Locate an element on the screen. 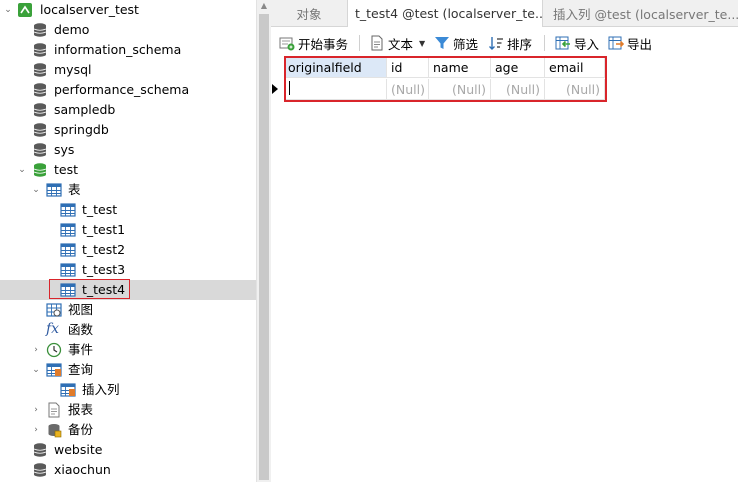  database-label: xiaochun is located at coordinates (82, 469).